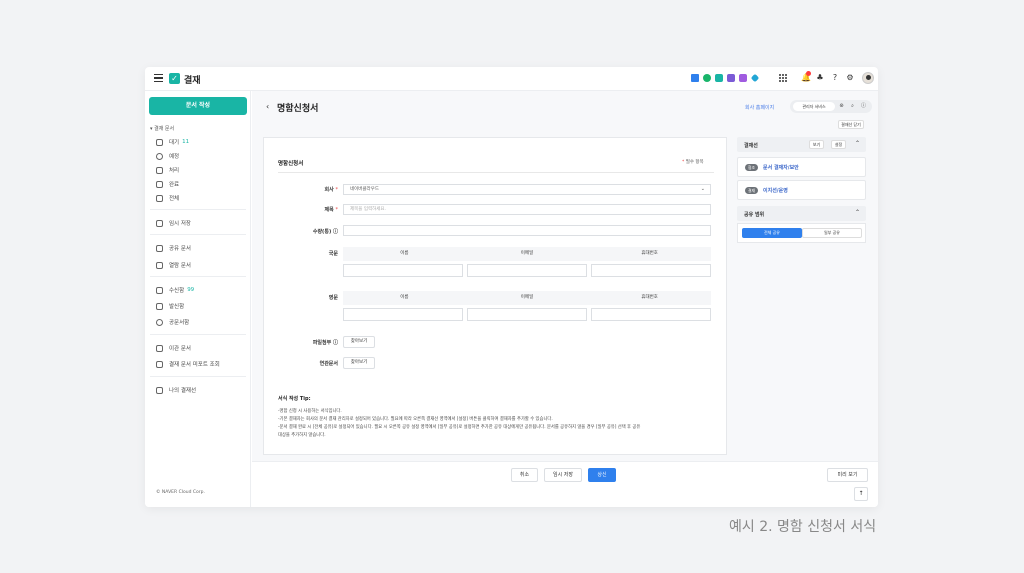 The image size is (1024, 573). Describe the element at coordinates (298, 109) in the screenshot. I see `page-title: 명함신청서` at that location.